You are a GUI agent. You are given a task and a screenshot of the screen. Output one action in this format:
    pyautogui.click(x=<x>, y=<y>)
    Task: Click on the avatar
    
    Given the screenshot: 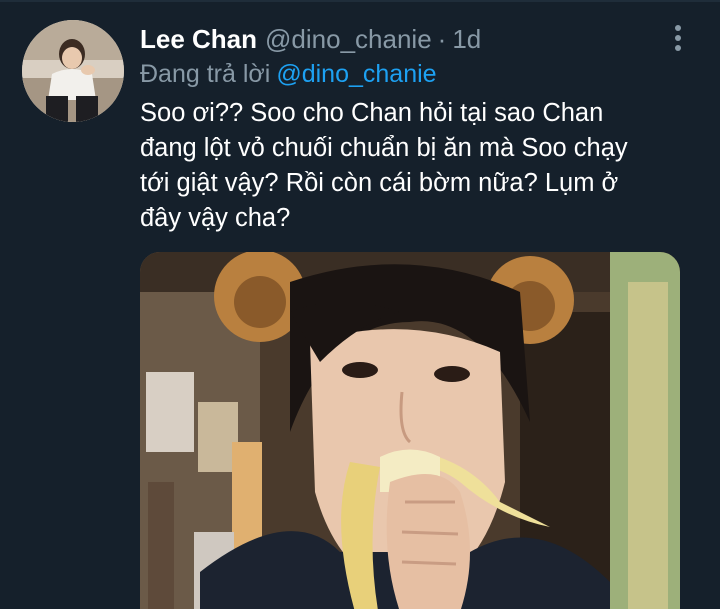 What is the action you would take?
    pyautogui.click(x=73, y=71)
    